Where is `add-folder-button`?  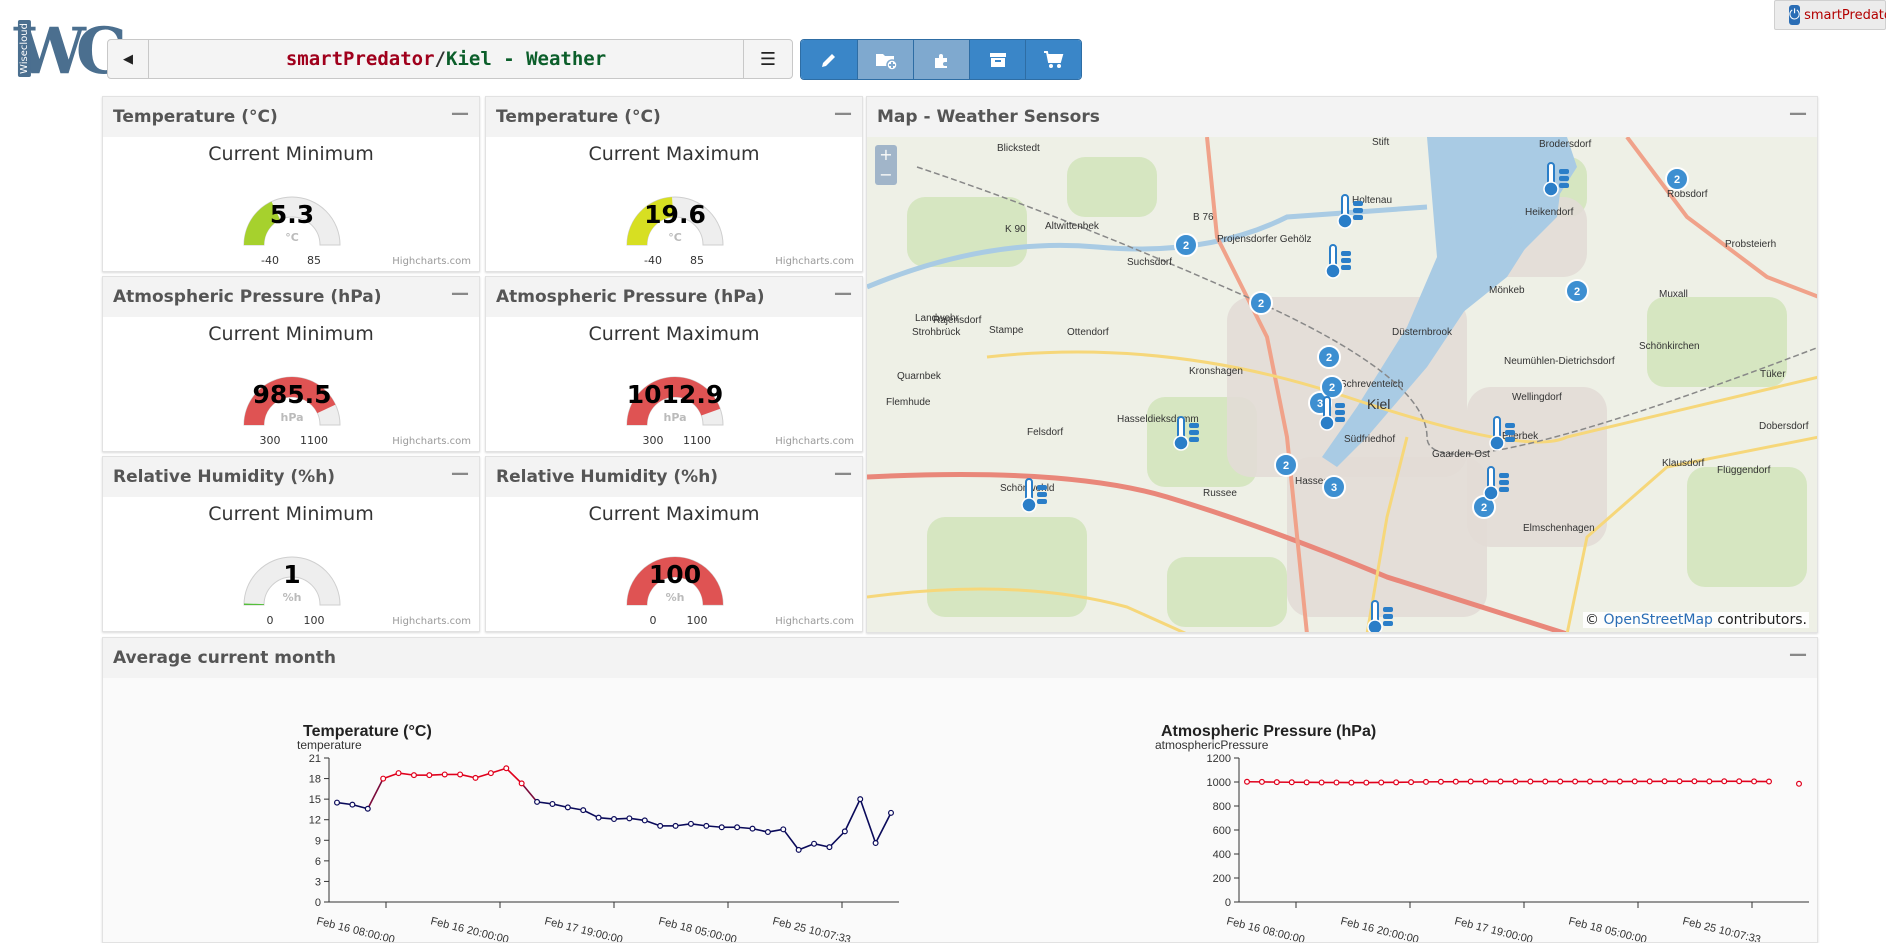
add-folder-button is located at coordinates (885, 59).